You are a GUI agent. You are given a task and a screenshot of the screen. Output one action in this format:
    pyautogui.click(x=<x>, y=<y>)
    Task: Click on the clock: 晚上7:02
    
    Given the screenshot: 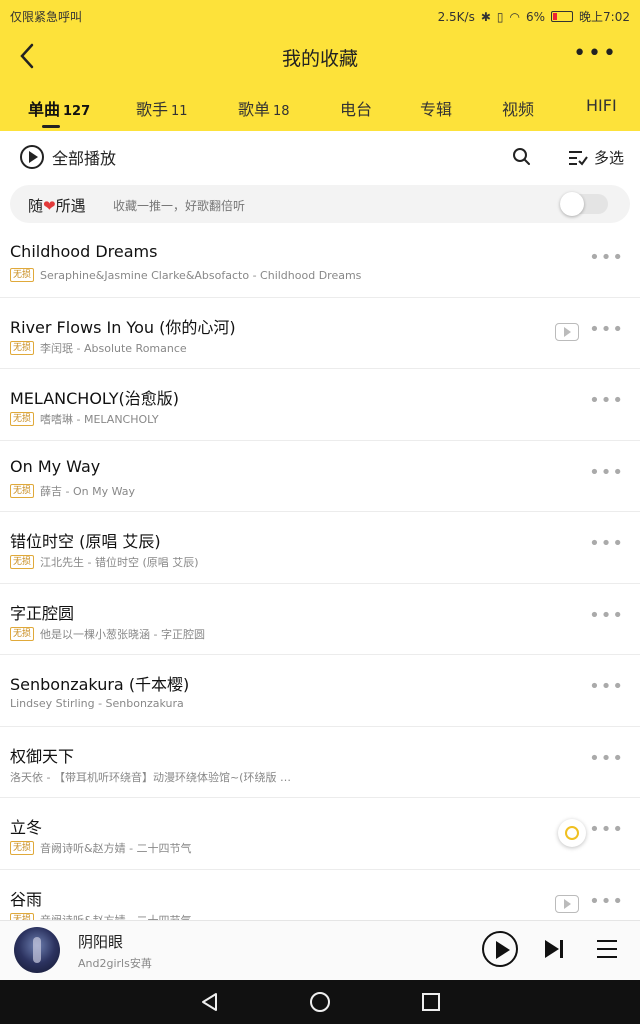 What is the action you would take?
    pyautogui.click(x=604, y=17)
    